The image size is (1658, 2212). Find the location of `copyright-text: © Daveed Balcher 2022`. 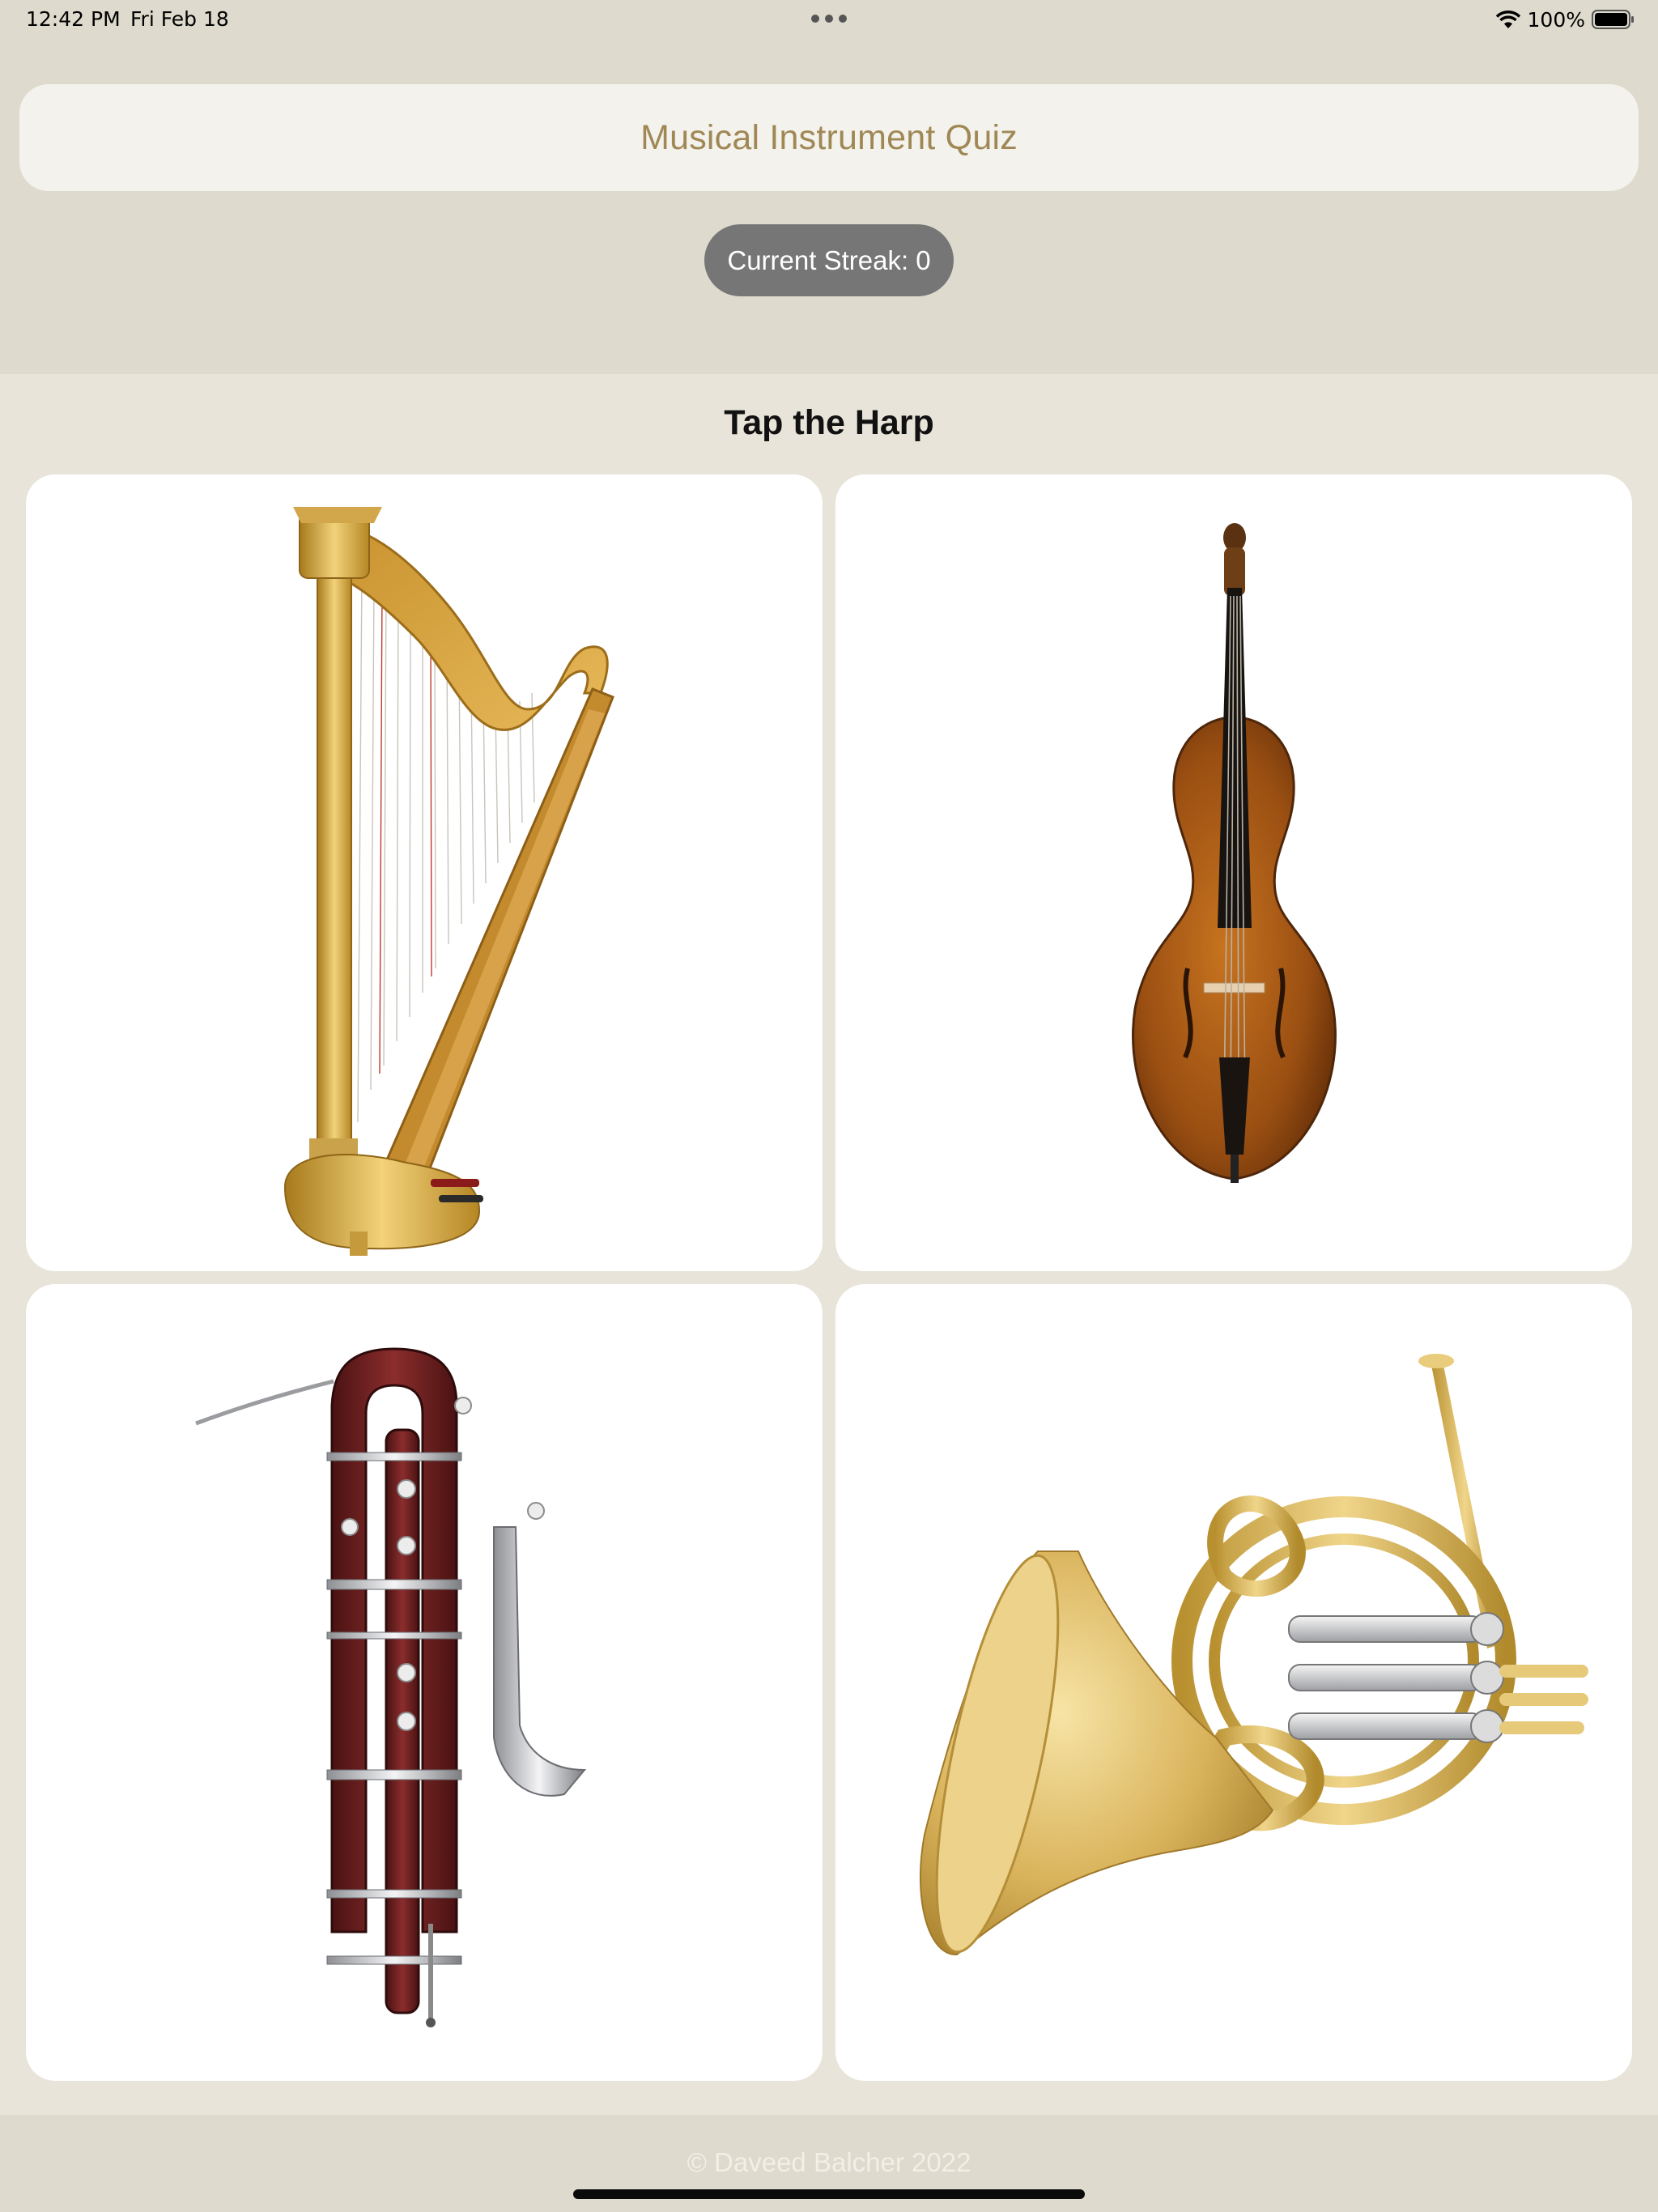

copyright-text: © Daveed Balcher 2022 is located at coordinates (829, 2162).